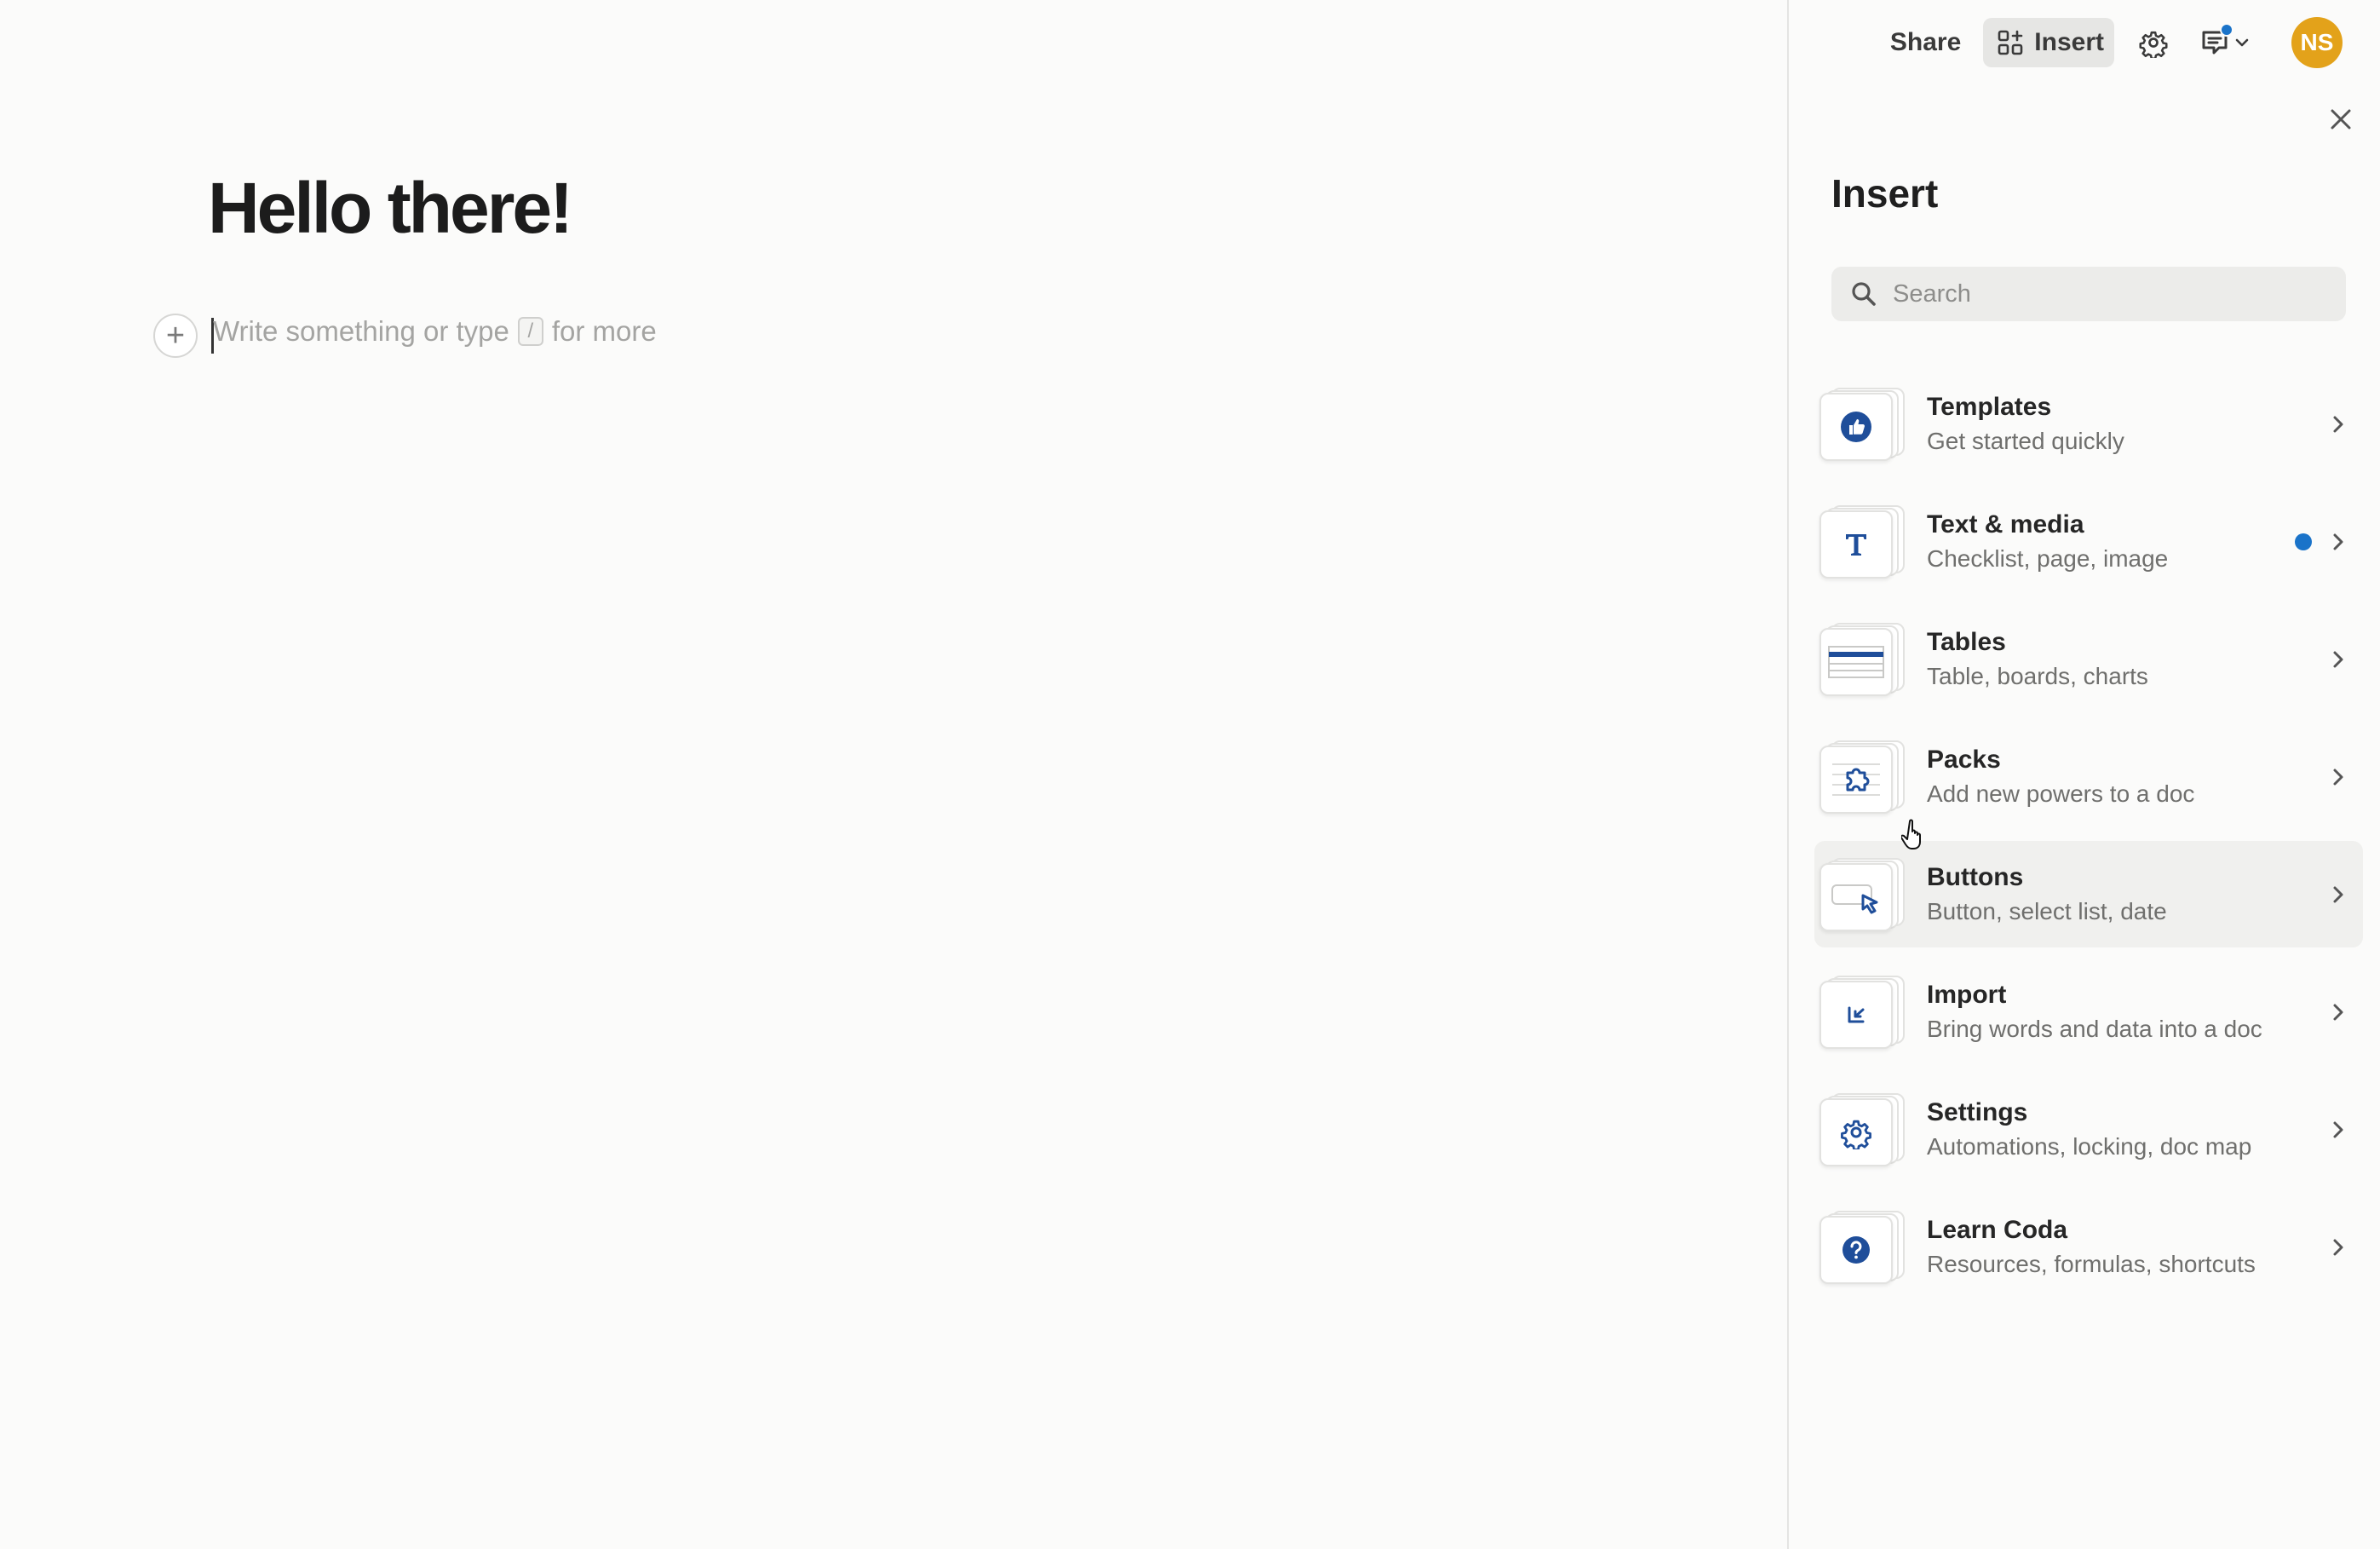 The image size is (2380, 1549). What do you see at coordinates (361, 331) in the screenshot?
I see `placeholder-text-start: Write something or type` at bounding box center [361, 331].